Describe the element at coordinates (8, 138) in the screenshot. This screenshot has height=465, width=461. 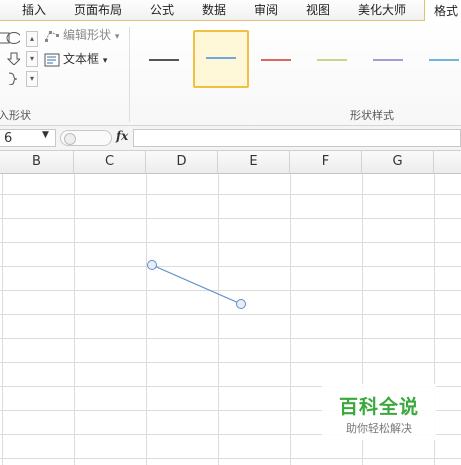
I see `name-box-value: 6` at that location.